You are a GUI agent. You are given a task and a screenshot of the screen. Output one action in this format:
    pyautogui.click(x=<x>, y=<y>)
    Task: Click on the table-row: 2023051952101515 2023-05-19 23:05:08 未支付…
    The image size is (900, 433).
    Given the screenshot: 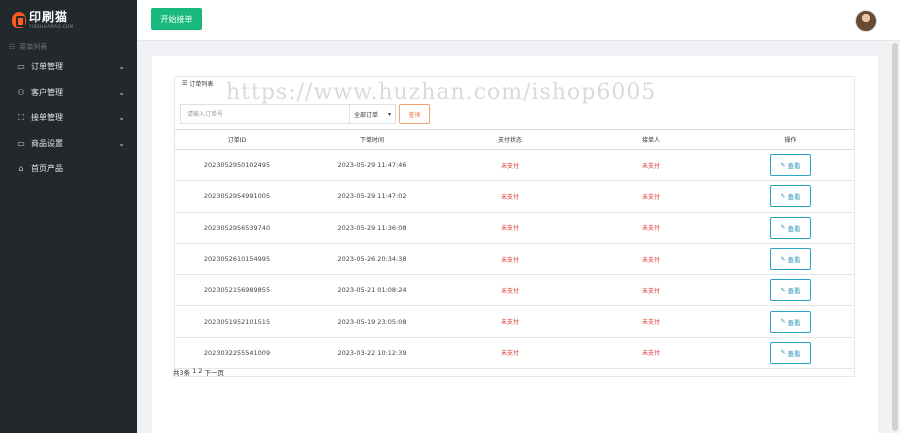 What is the action you would take?
    pyautogui.click(x=514, y=322)
    